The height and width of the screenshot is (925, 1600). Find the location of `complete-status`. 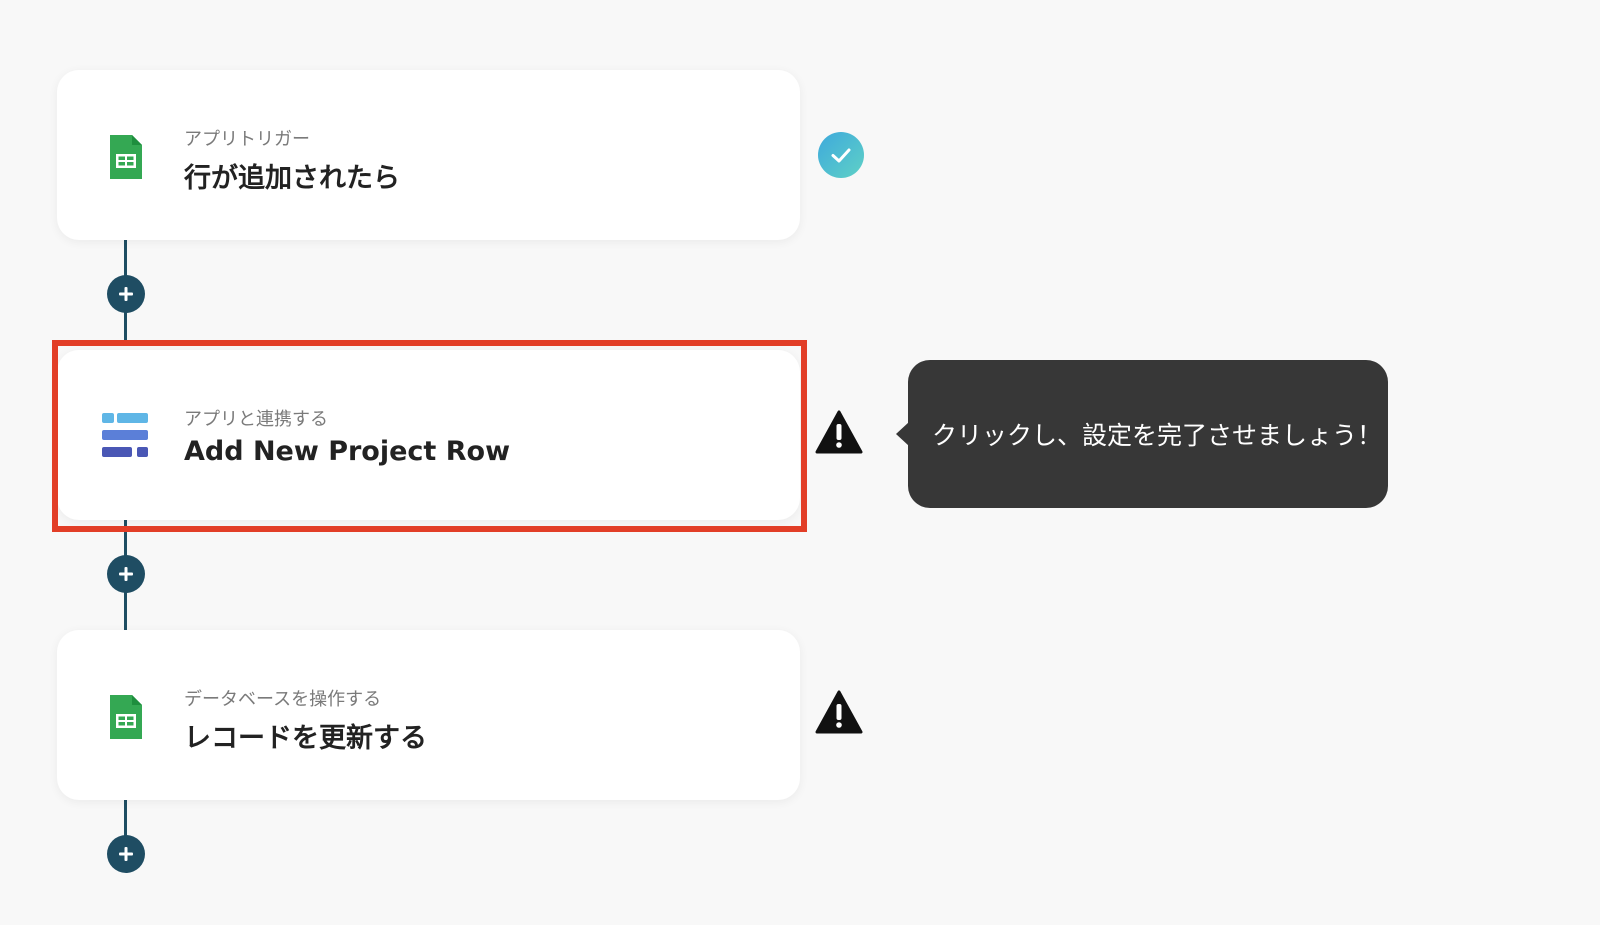

complete-status is located at coordinates (841, 155).